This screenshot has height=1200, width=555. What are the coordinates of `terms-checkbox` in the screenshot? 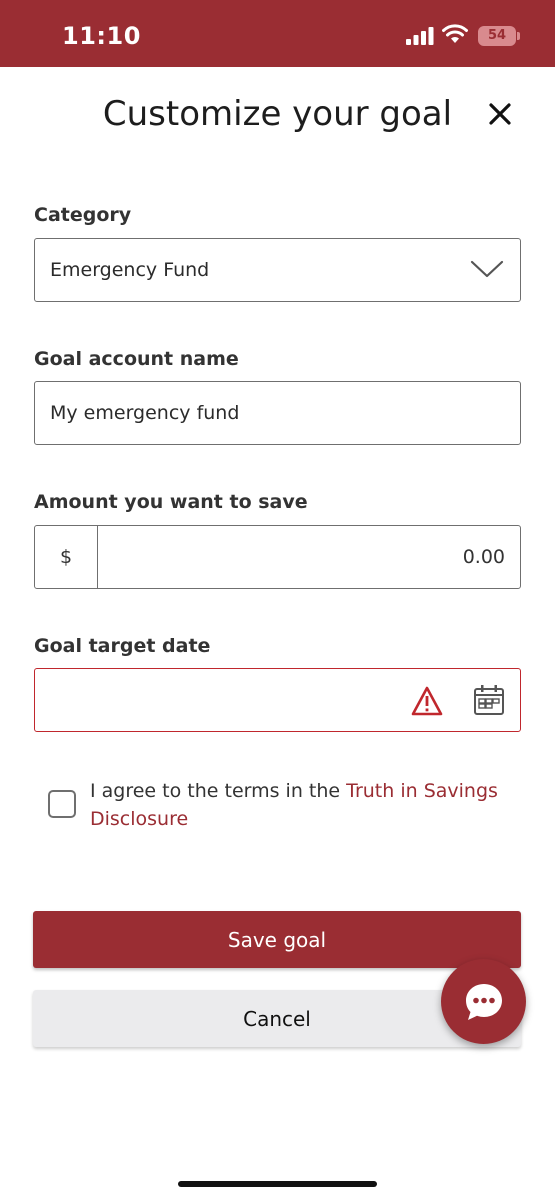 It's located at (62, 804).